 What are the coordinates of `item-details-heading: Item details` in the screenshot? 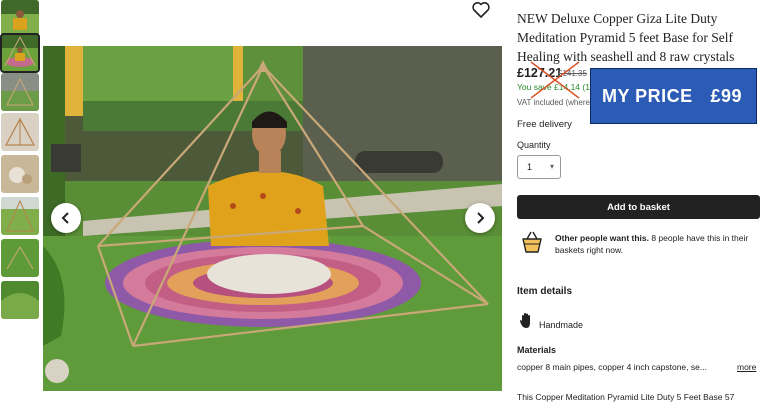 It's located at (545, 291).